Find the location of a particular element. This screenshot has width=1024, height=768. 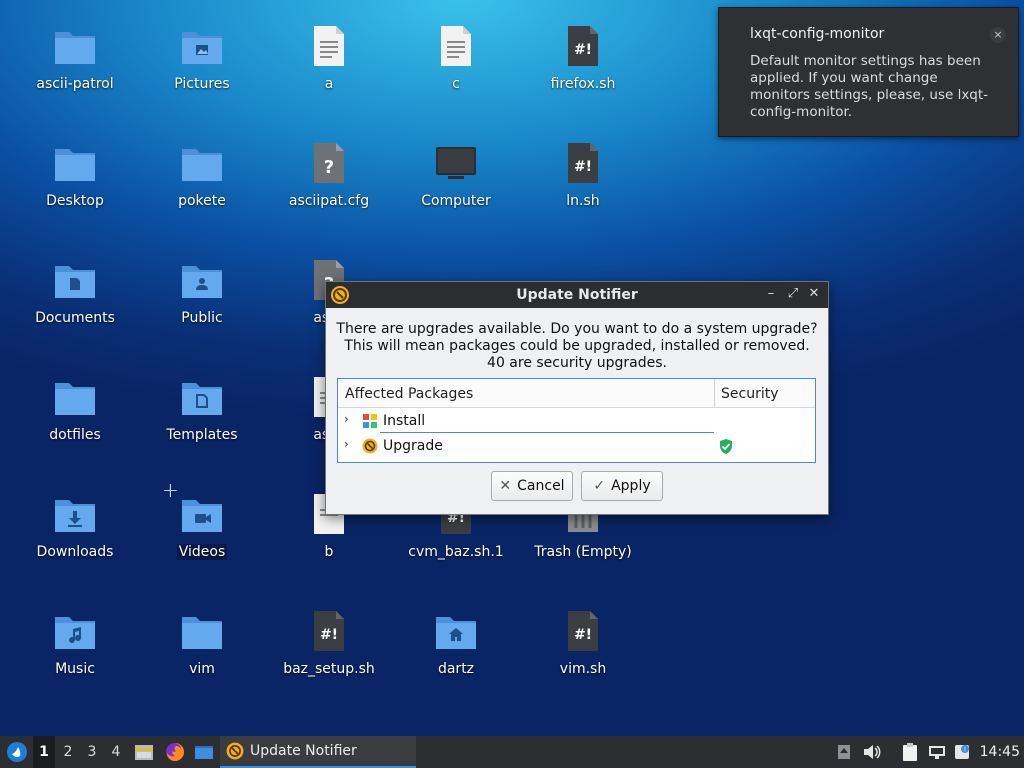

desktop-icon-computer: Computer is located at coordinates (456, 178).